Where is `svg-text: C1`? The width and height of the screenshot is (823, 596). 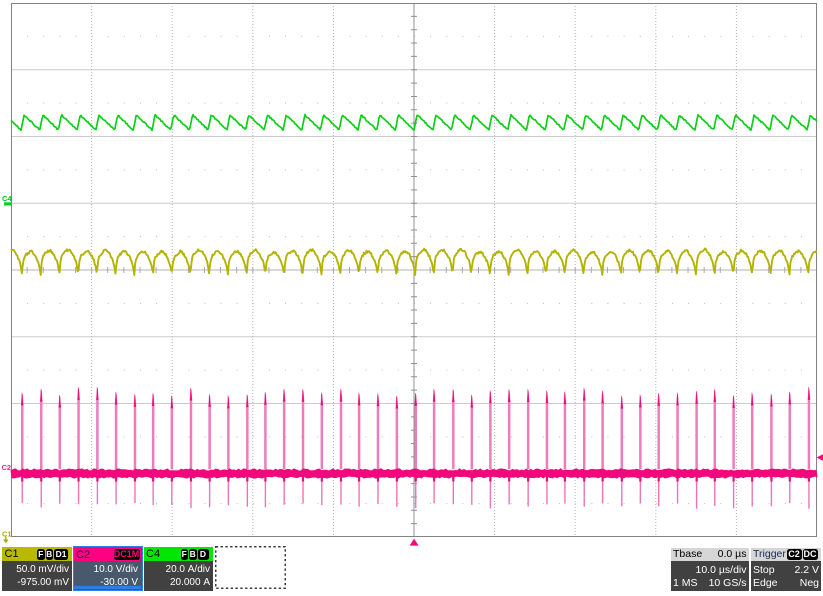 svg-text: C1 is located at coordinates (7, 534).